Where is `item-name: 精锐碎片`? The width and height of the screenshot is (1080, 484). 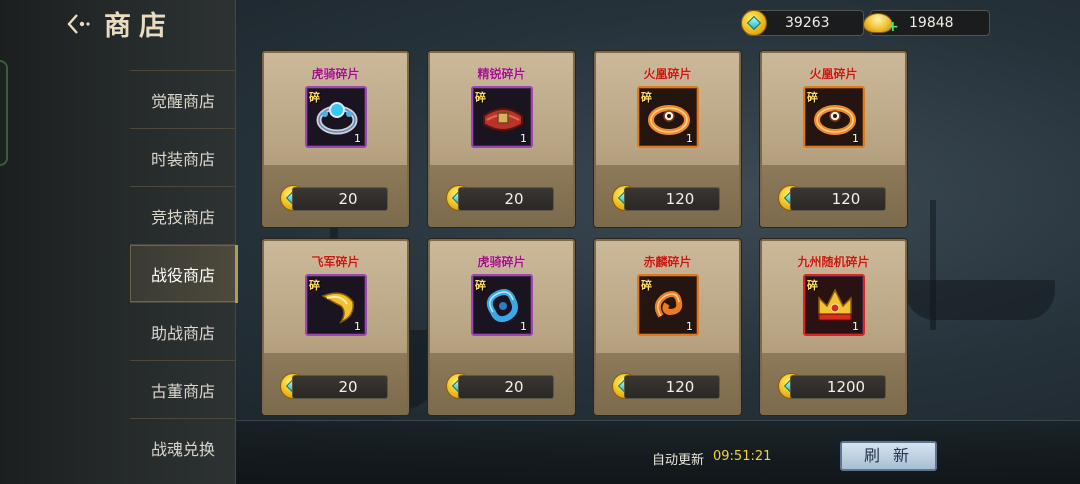 item-name: 精锐碎片 is located at coordinates (501, 74).